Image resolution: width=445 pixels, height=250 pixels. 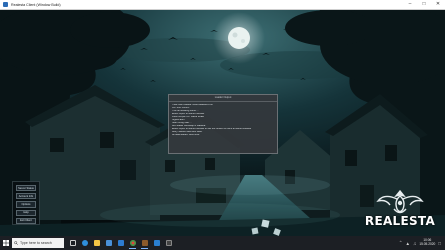 I want to click on terminal-icon, so click(x=168, y=243).